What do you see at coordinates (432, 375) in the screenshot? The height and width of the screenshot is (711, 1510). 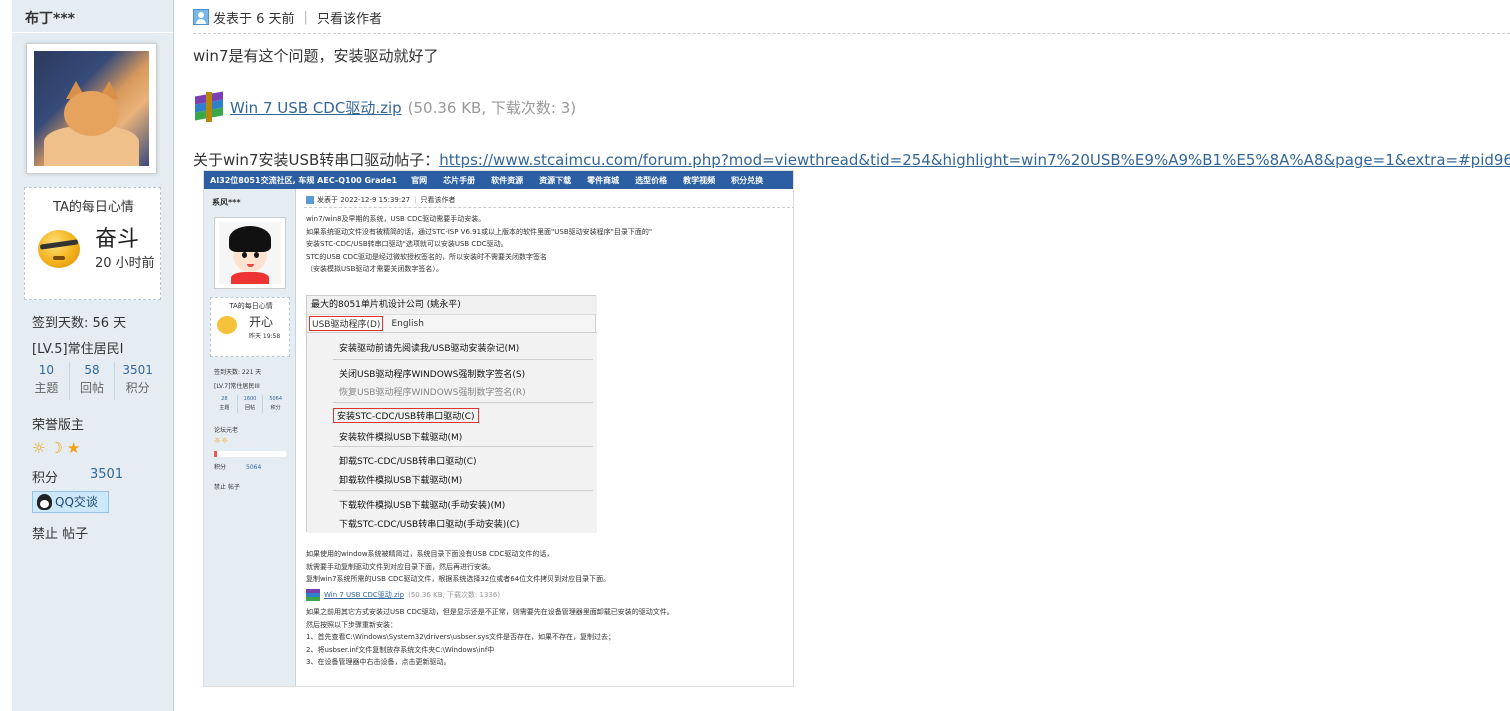 I see `menu-item: 关闭USB驱动程序WINDOWS强制数字签名(S)` at bounding box center [432, 375].